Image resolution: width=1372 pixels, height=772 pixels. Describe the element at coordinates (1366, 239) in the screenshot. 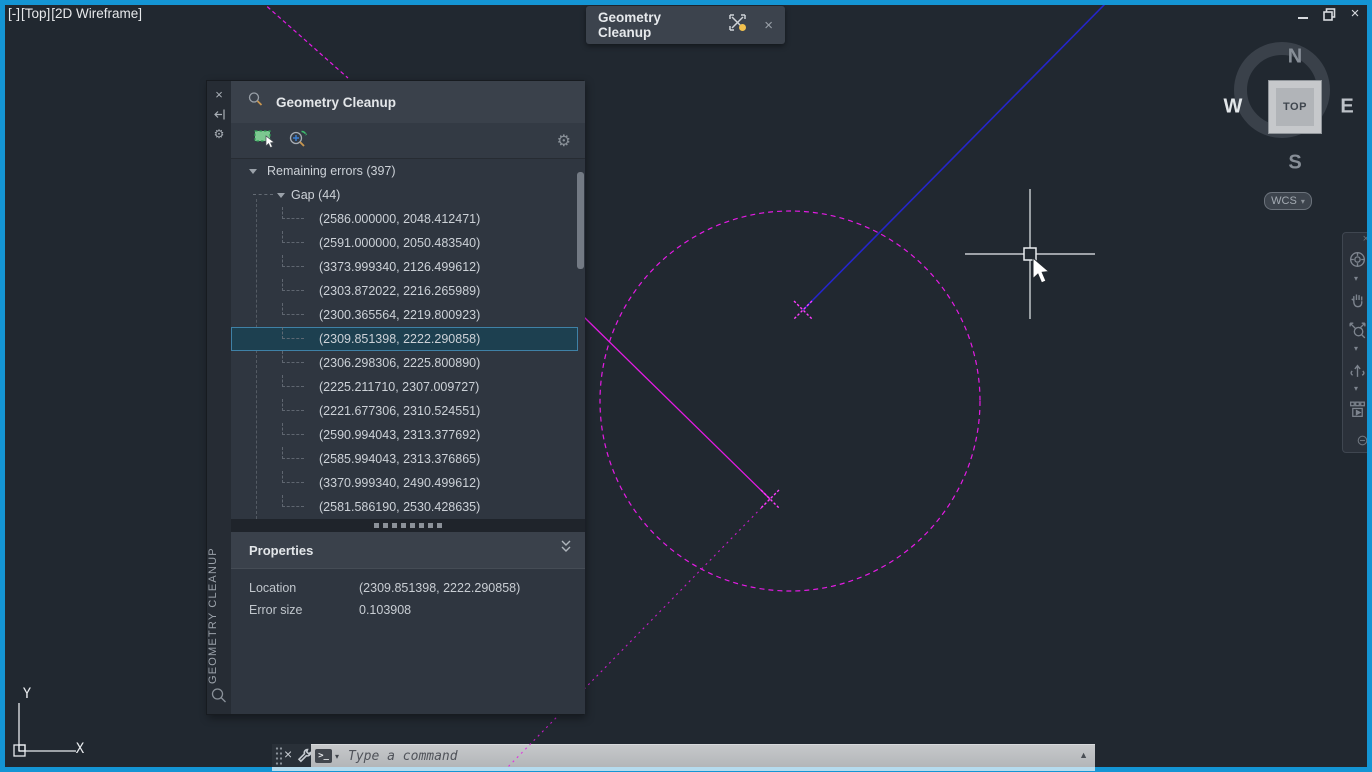

I see `navbar-close-icon: ×` at that location.